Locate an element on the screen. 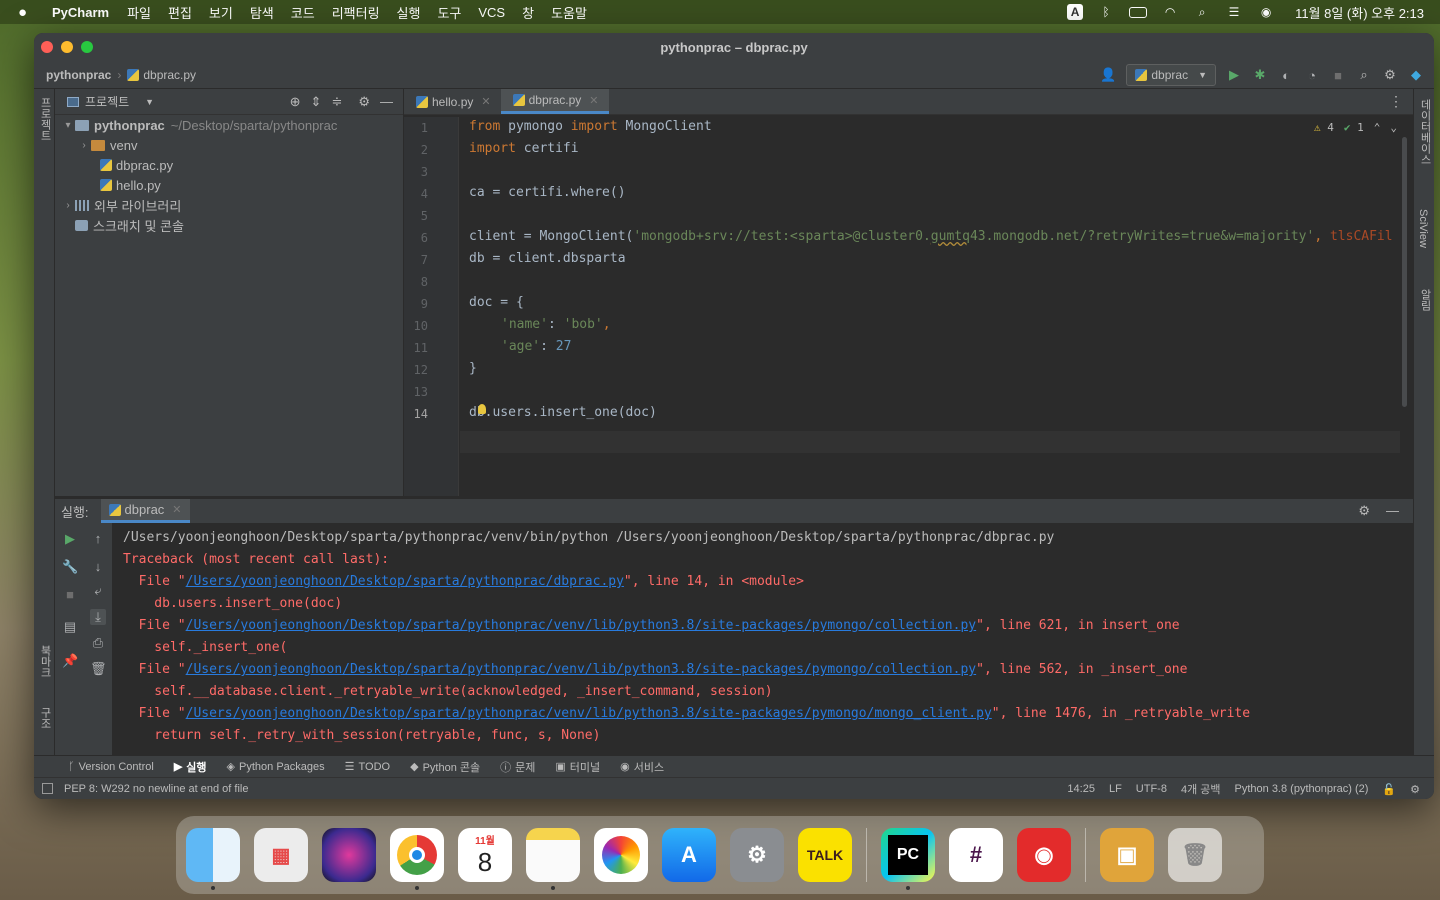 This screenshot has width=1440, height=900. more-tabs-icon: ⋮ is located at coordinates (1396, 101).